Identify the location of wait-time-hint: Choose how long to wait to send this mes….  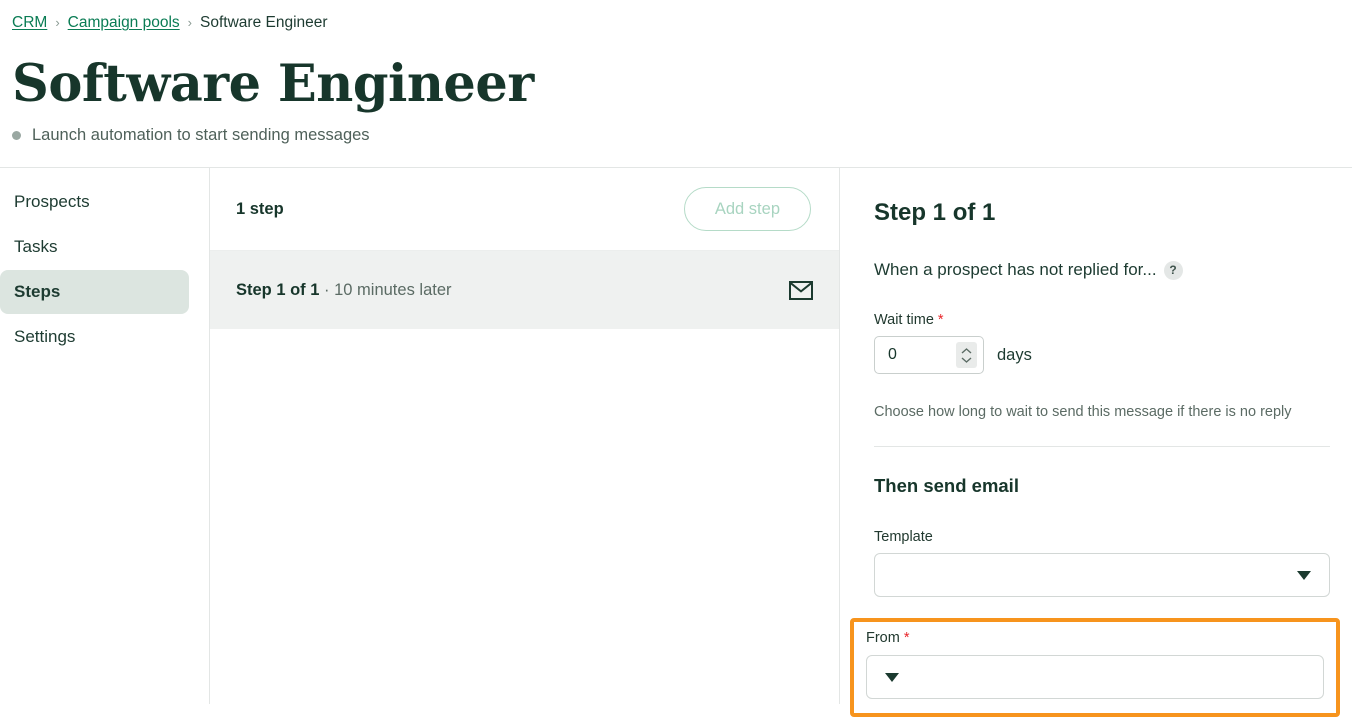
(1083, 412).